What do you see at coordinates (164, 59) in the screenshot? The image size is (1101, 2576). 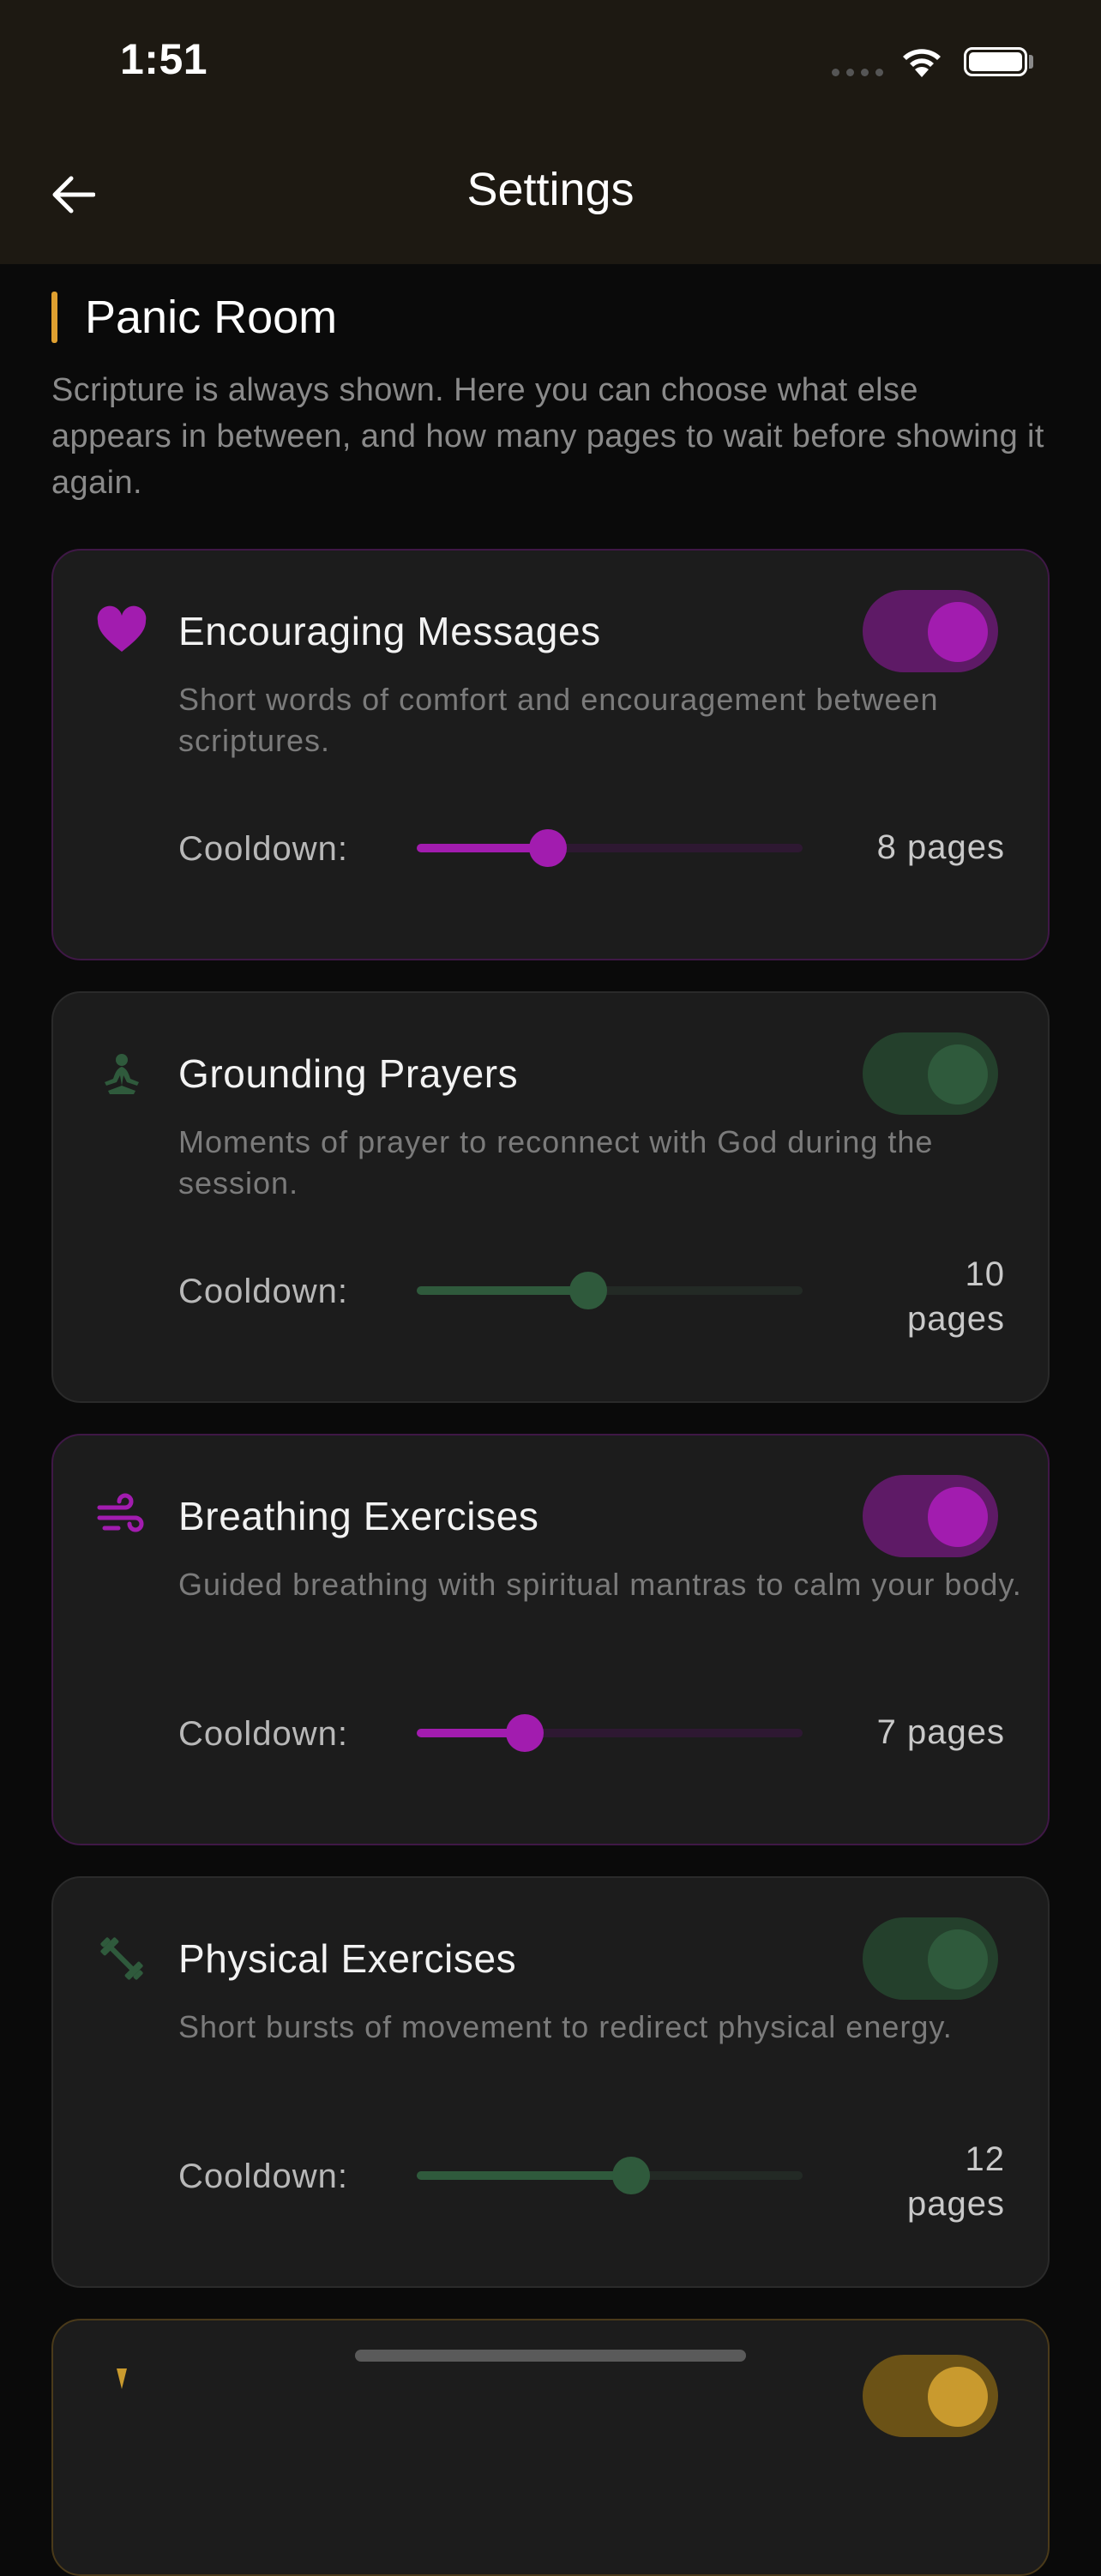 I see `status-time: 1:51` at bounding box center [164, 59].